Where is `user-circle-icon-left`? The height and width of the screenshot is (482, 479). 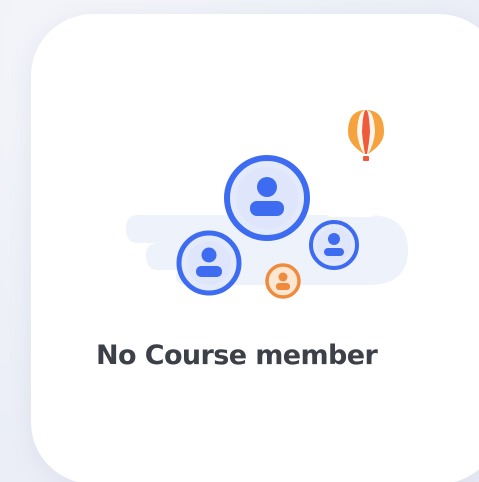 user-circle-icon-left is located at coordinates (209, 263).